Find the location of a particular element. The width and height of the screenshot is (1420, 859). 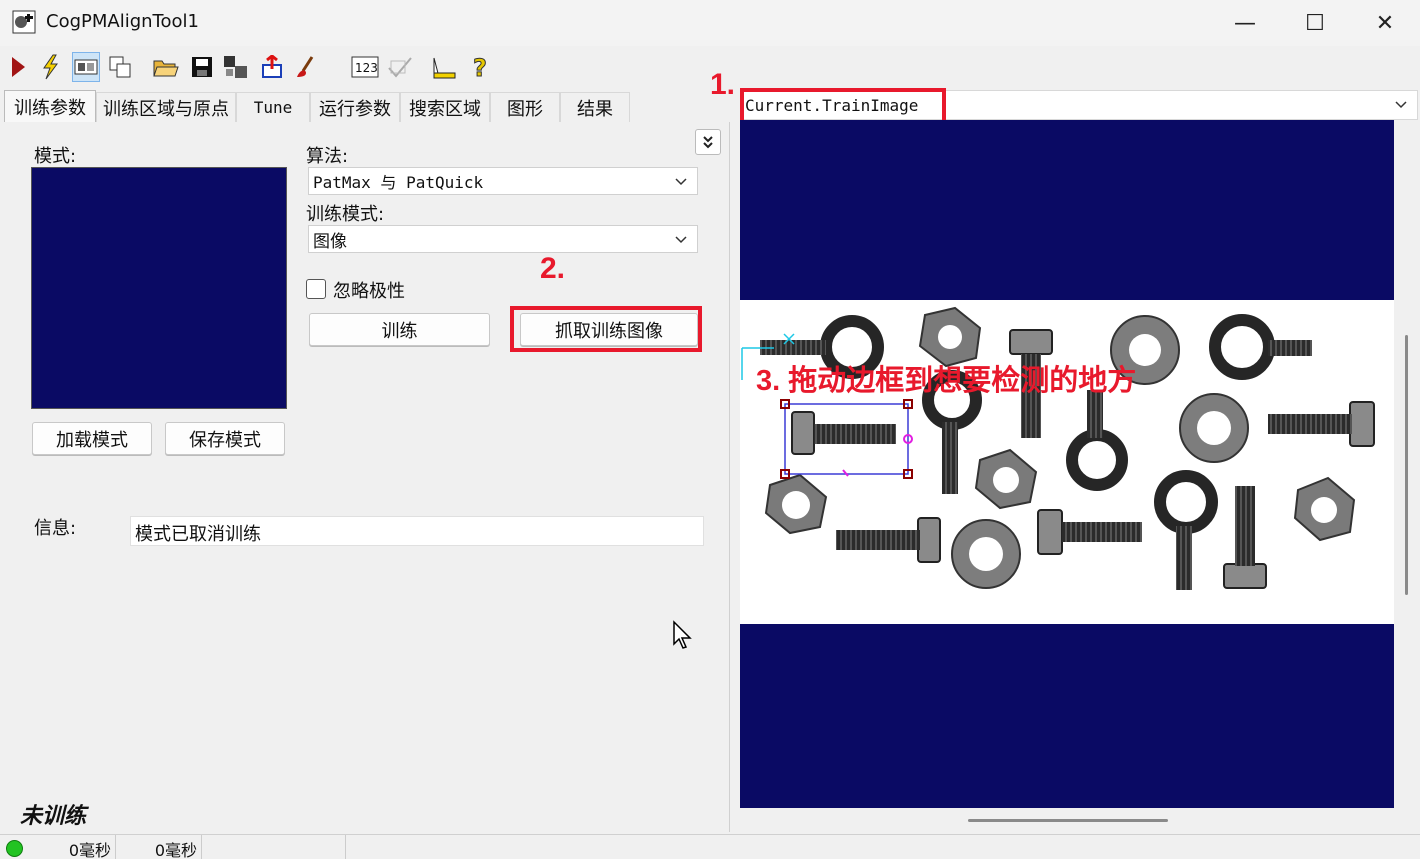

run-icon is located at coordinates (18, 67).